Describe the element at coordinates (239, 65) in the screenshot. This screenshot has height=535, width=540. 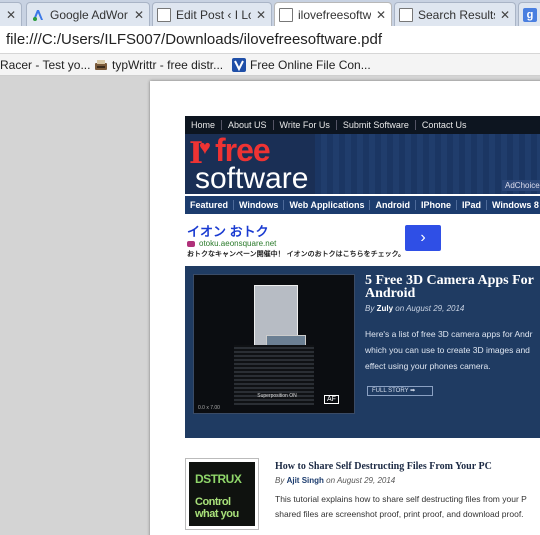
I see `v-logo-icon` at that location.